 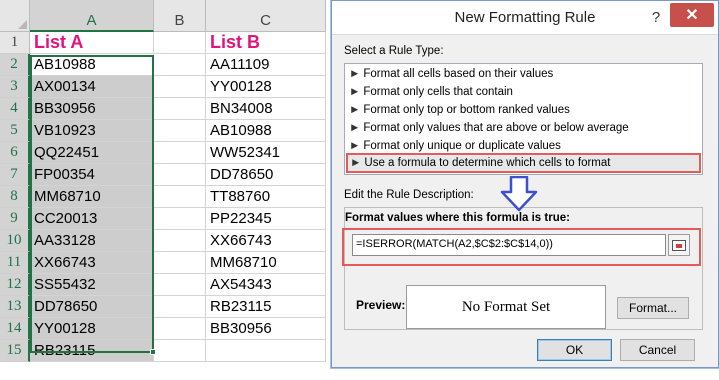 I want to click on rule-type-text: Format only cells that contain, so click(x=438, y=92).